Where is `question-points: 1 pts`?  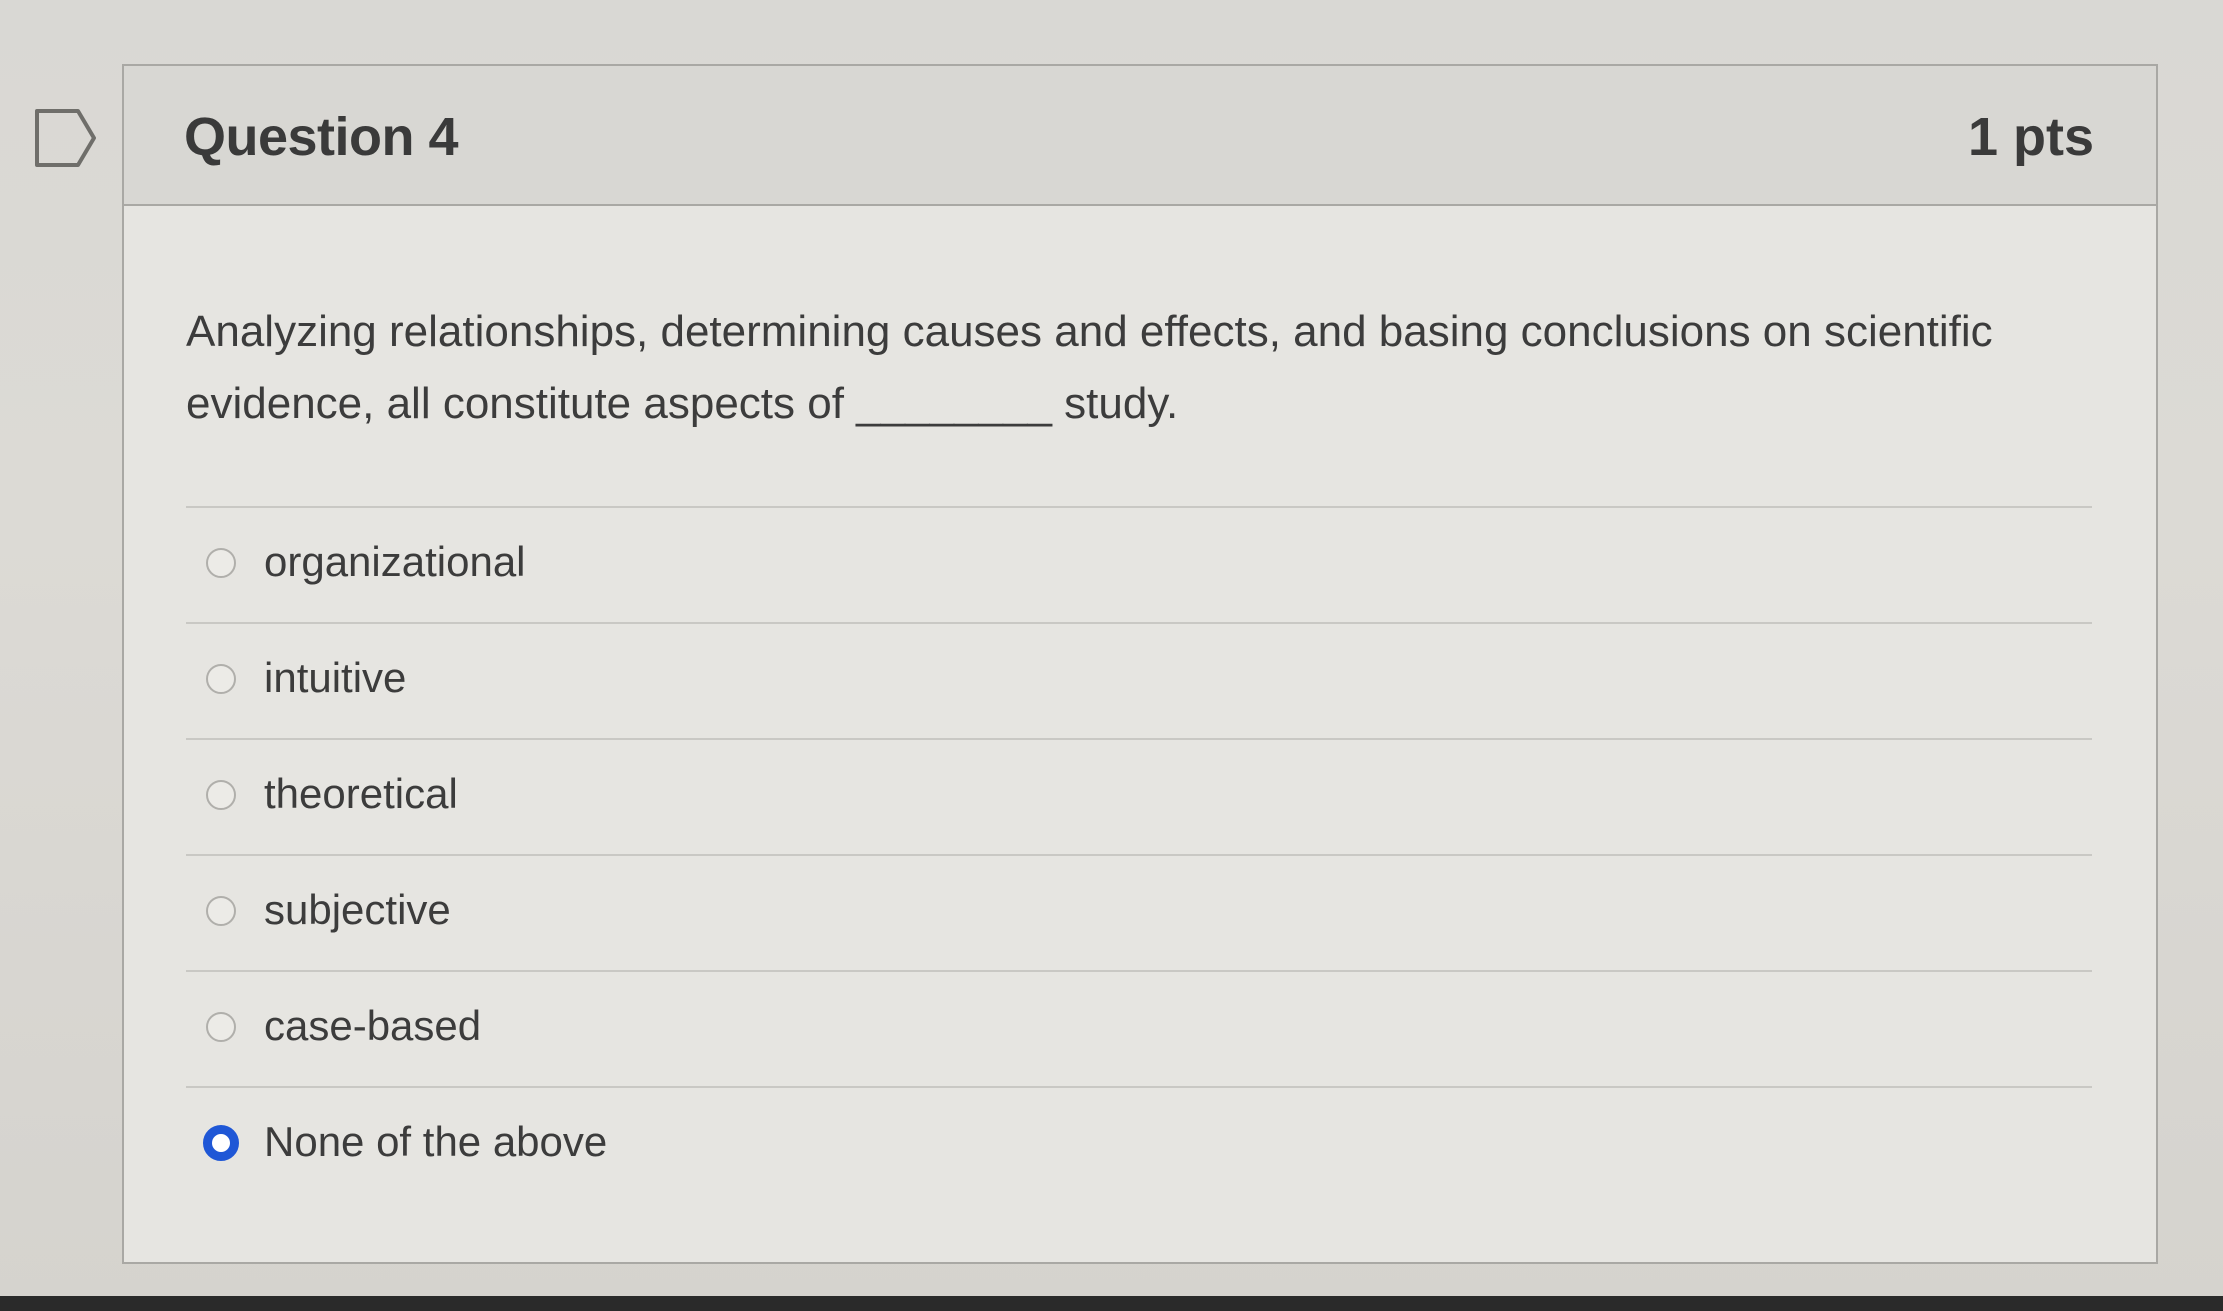 question-points: 1 pts is located at coordinates (2030, 137).